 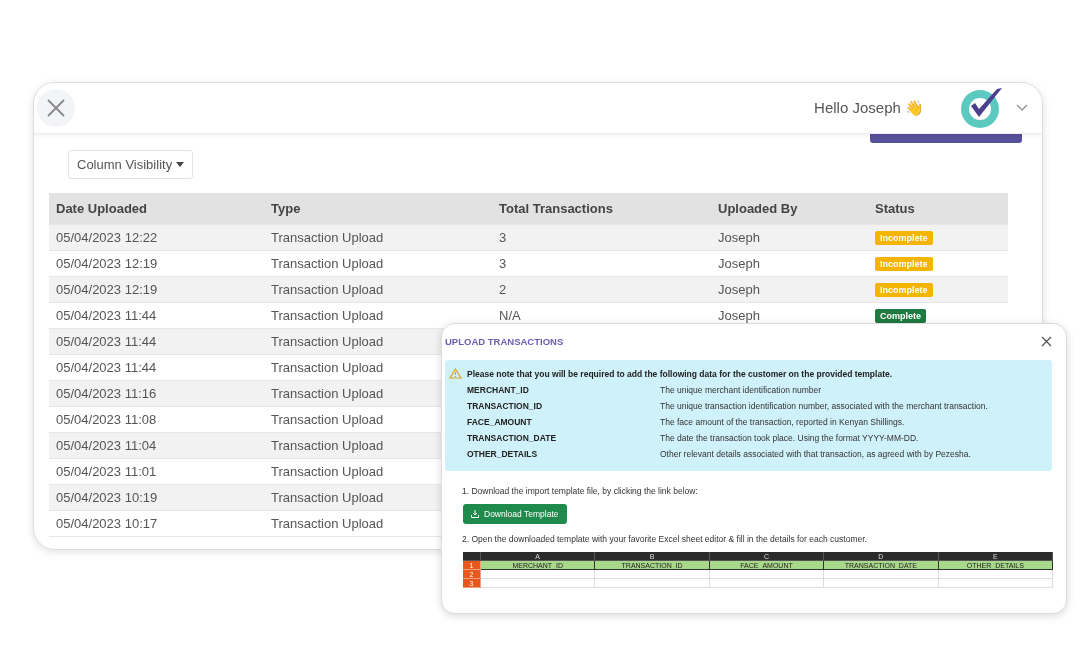 What do you see at coordinates (895, 208) in the screenshot?
I see `column-header: Status` at bounding box center [895, 208].